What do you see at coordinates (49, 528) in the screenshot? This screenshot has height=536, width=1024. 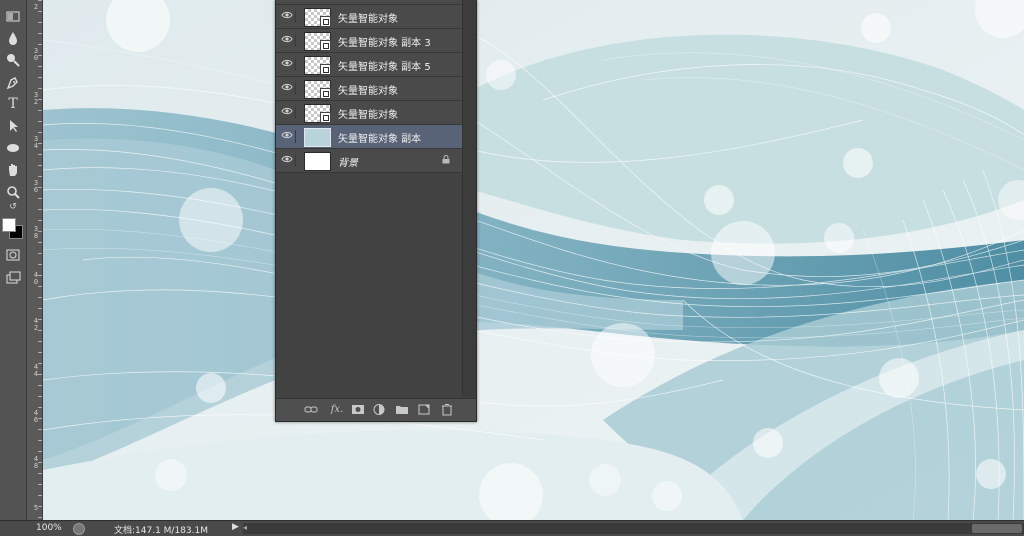 I see `zoom-level: 100%` at bounding box center [49, 528].